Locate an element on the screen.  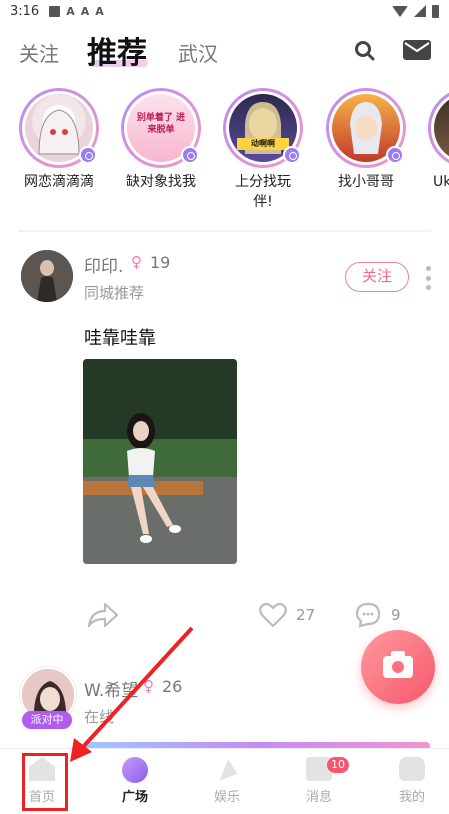
post-subtitle: 同城推荐 is located at coordinates (114, 293).